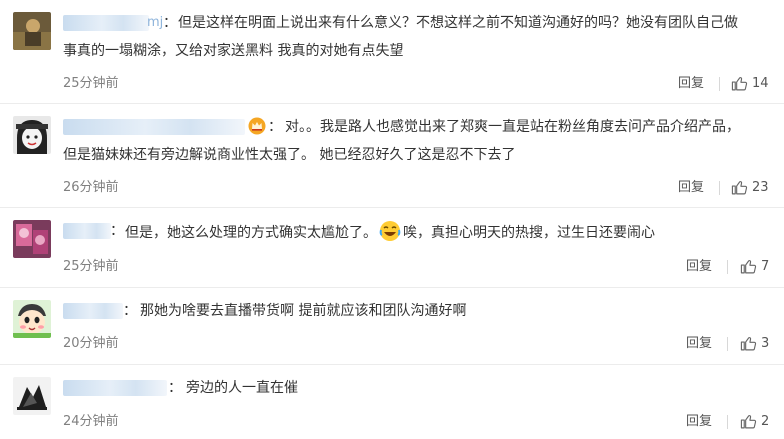 The image size is (784, 439). Describe the element at coordinates (251, 233) in the screenshot. I see `comment-text-part: 但是，她这么处理的方式确实太尴尬了。` at that location.